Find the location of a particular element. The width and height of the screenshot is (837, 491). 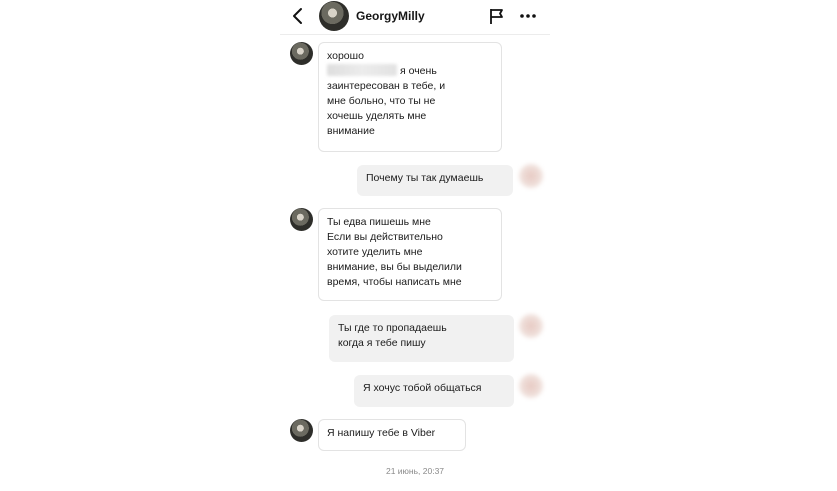

message-text: Я хочус тобой общаться is located at coordinates (422, 388).